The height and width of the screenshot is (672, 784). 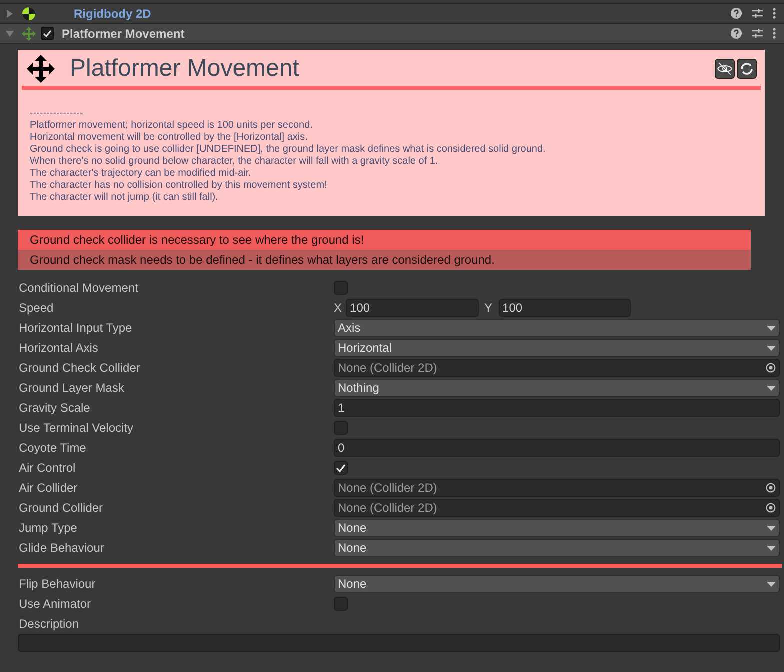 What do you see at coordinates (392, 13) in the screenshot?
I see `component-header: Rigidbody 2D` at bounding box center [392, 13].